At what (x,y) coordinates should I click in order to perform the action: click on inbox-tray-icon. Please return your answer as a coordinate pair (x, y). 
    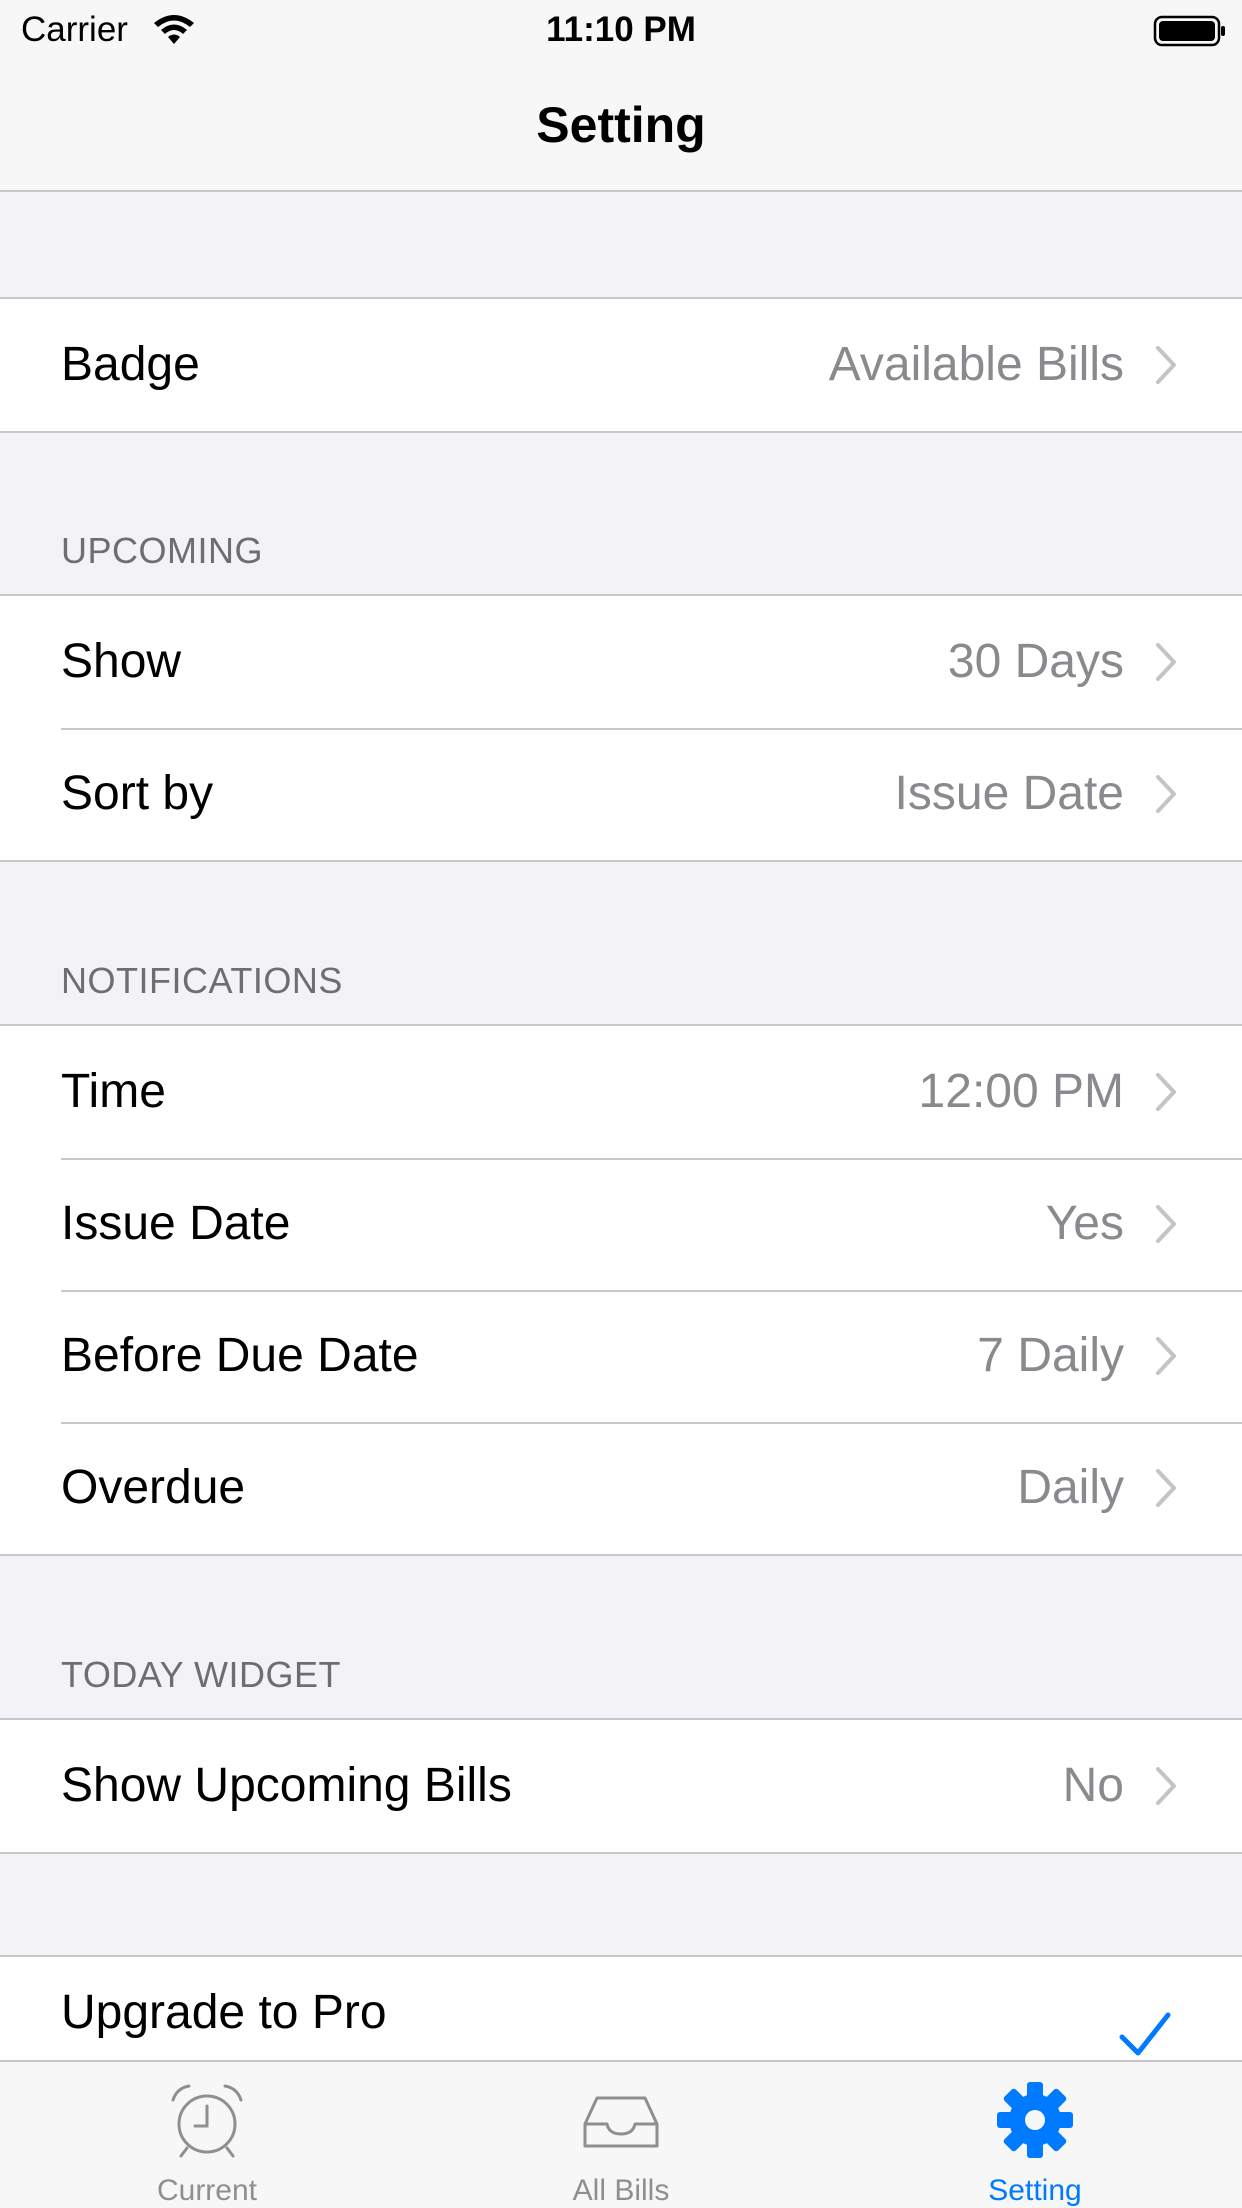
    Looking at the image, I should click on (621, 2122).